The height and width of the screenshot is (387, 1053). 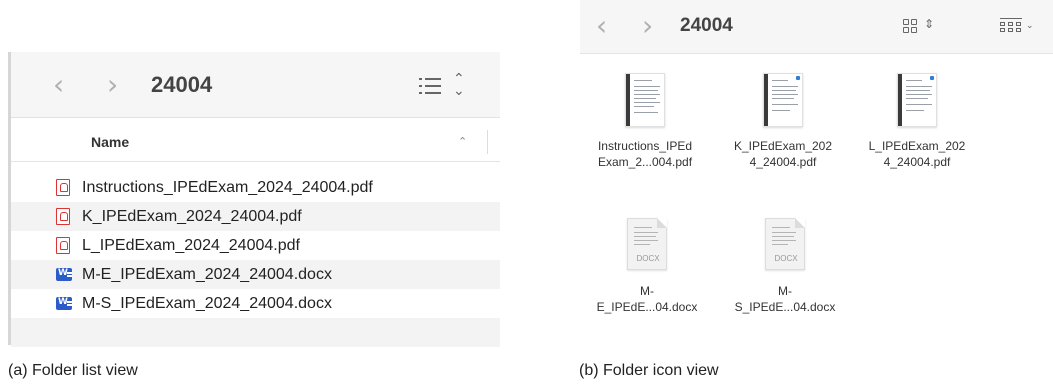 I want to click on figure-caption-b: (b) Folder icon view, so click(x=649, y=370).